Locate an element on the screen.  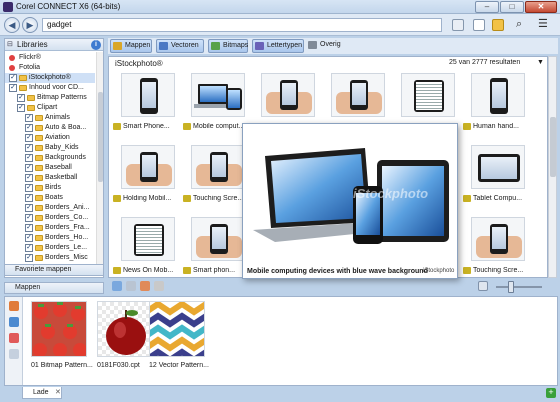
tray-export-icon is located at coordinates (14, 306).